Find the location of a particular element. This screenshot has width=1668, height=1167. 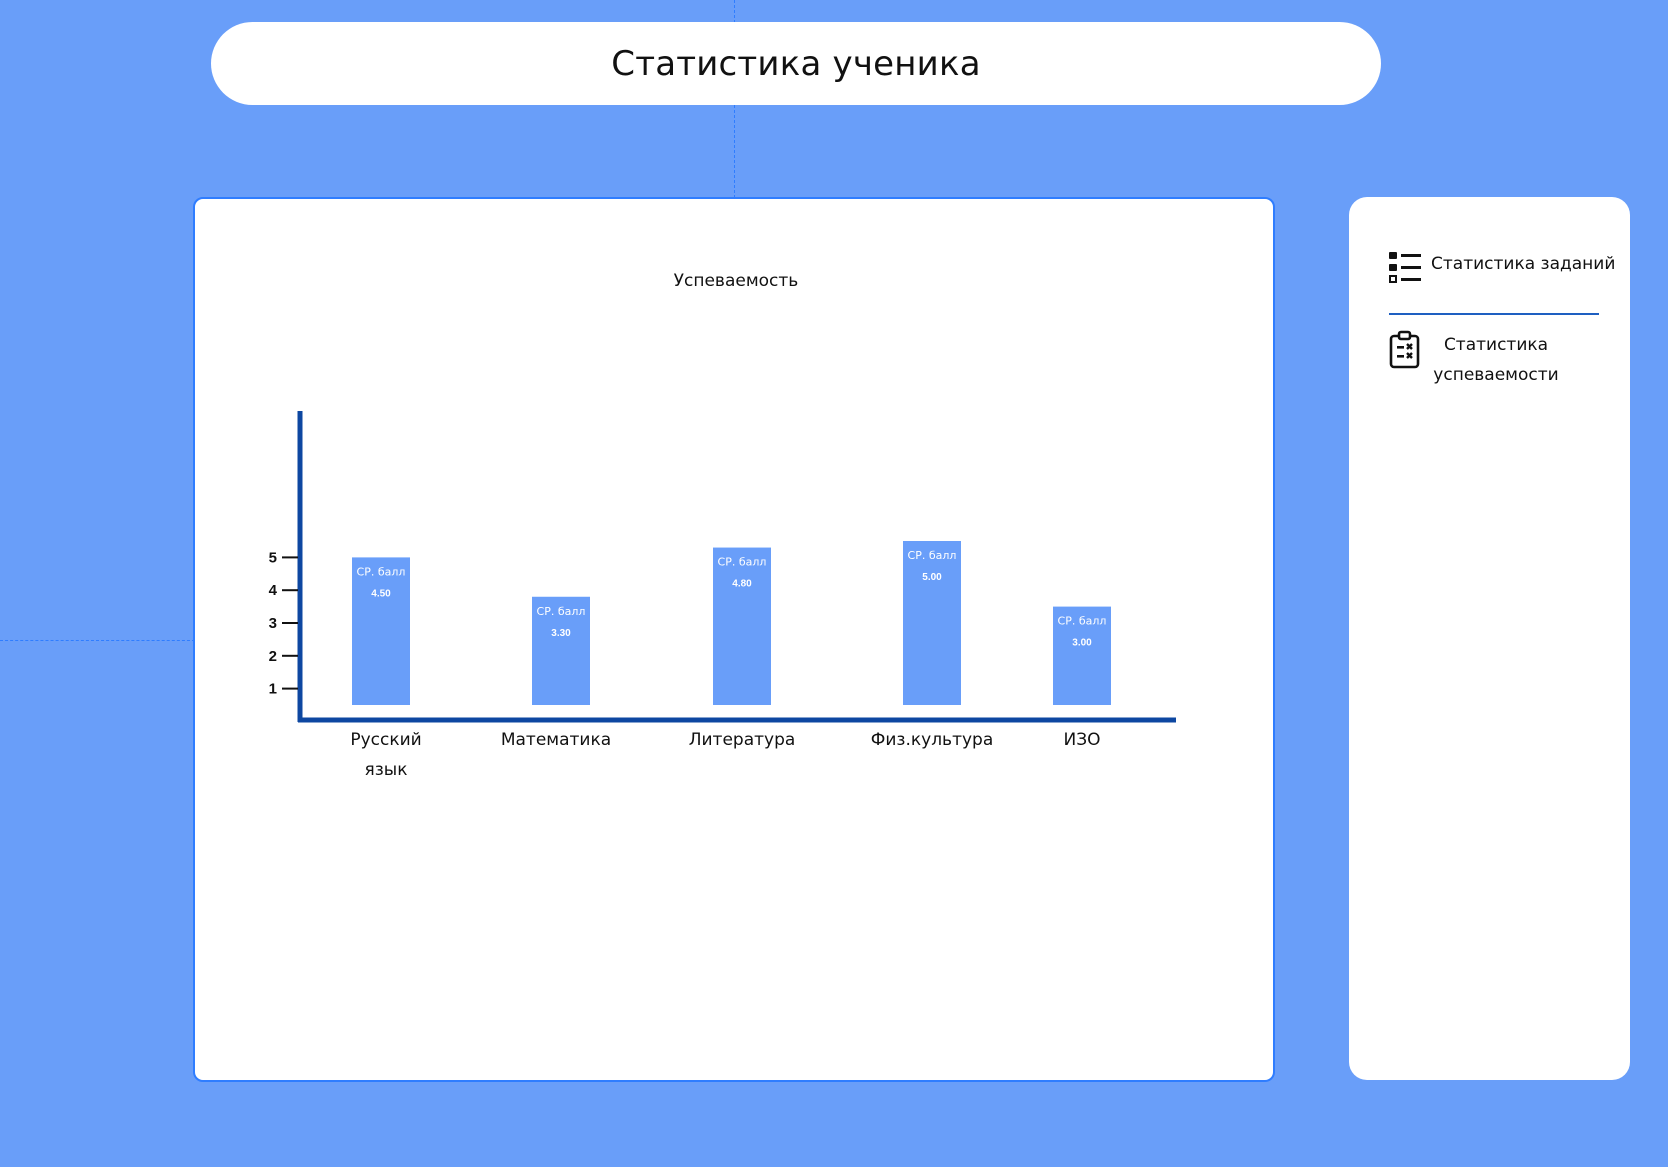

page-title-bar: Статистика ученика is located at coordinates (796, 63).